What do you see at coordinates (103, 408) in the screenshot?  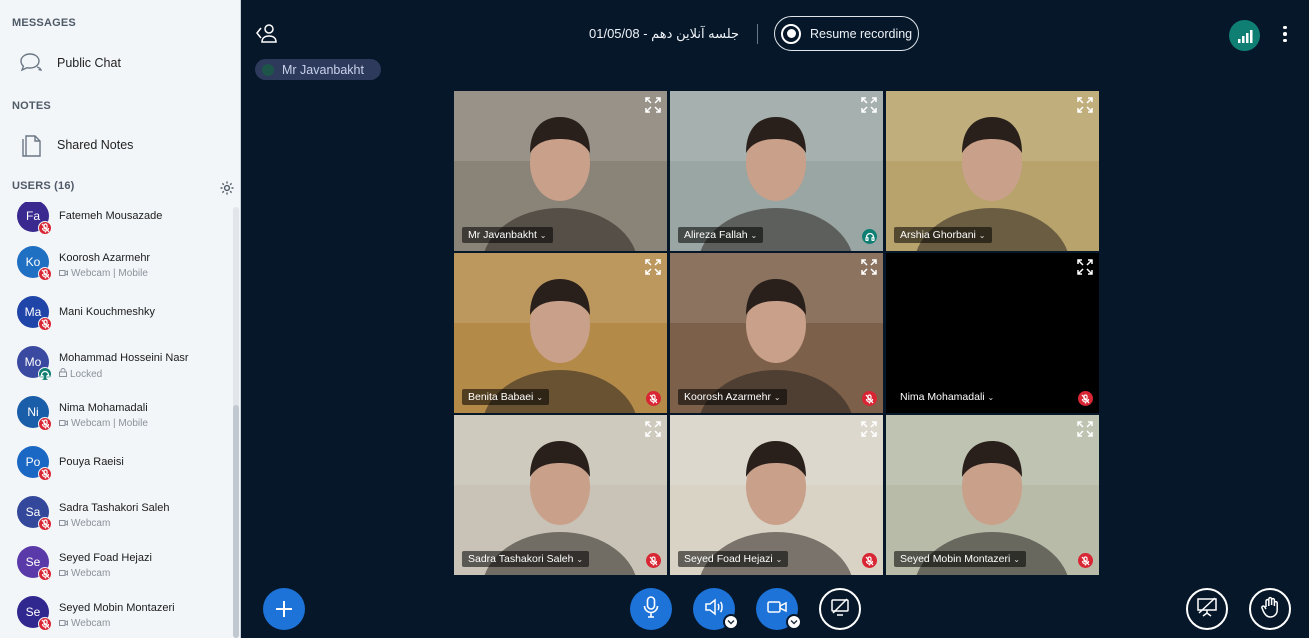 I see `user-name: Nima Mohamadali` at bounding box center [103, 408].